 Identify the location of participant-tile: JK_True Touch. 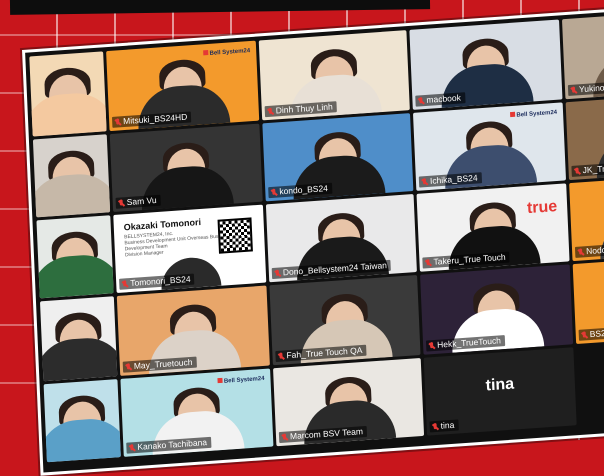
(584, 136).